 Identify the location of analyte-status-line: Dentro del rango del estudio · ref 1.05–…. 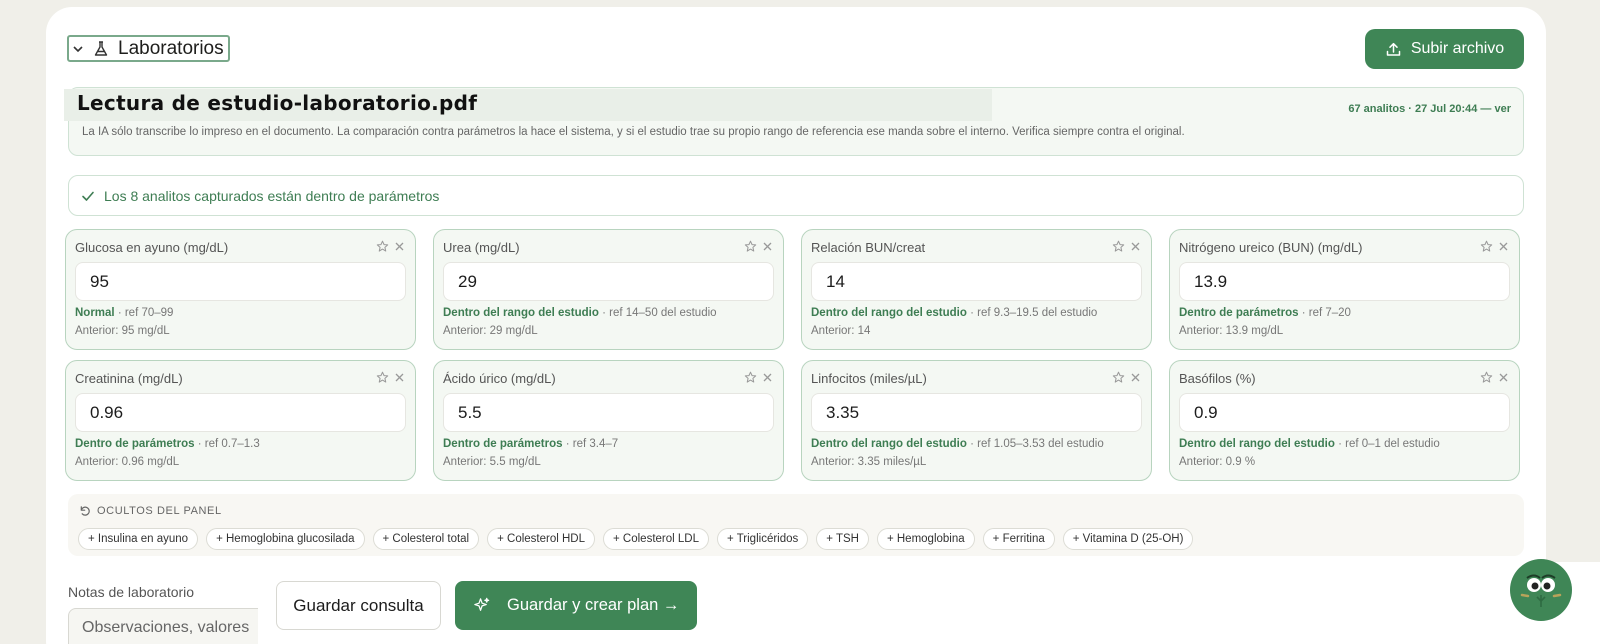
(957, 444).